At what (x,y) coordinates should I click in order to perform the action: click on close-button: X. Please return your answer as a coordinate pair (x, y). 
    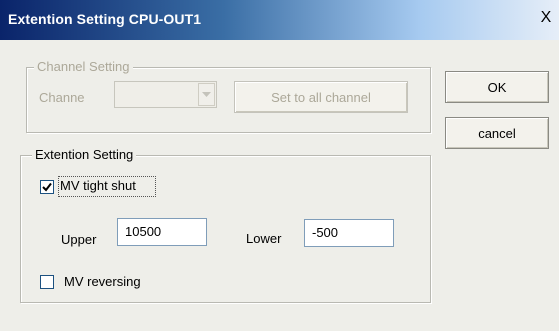
    Looking at the image, I should click on (546, 18).